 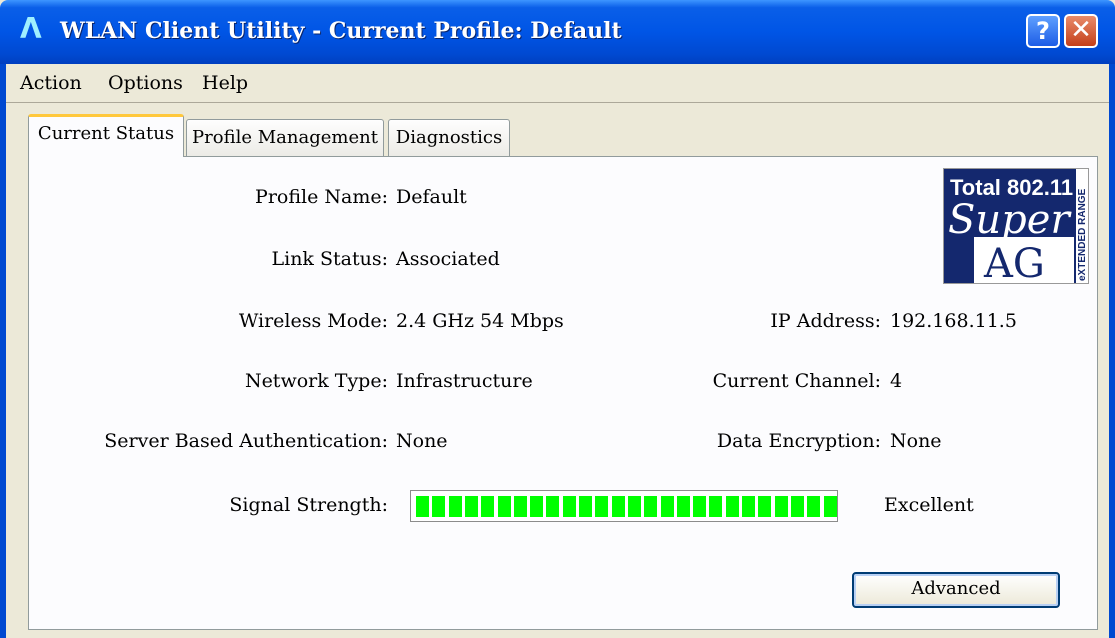 What do you see at coordinates (285, 138) in the screenshot?
I see `tab-profile-management: Profile Management` at bounding box center [285, 138].